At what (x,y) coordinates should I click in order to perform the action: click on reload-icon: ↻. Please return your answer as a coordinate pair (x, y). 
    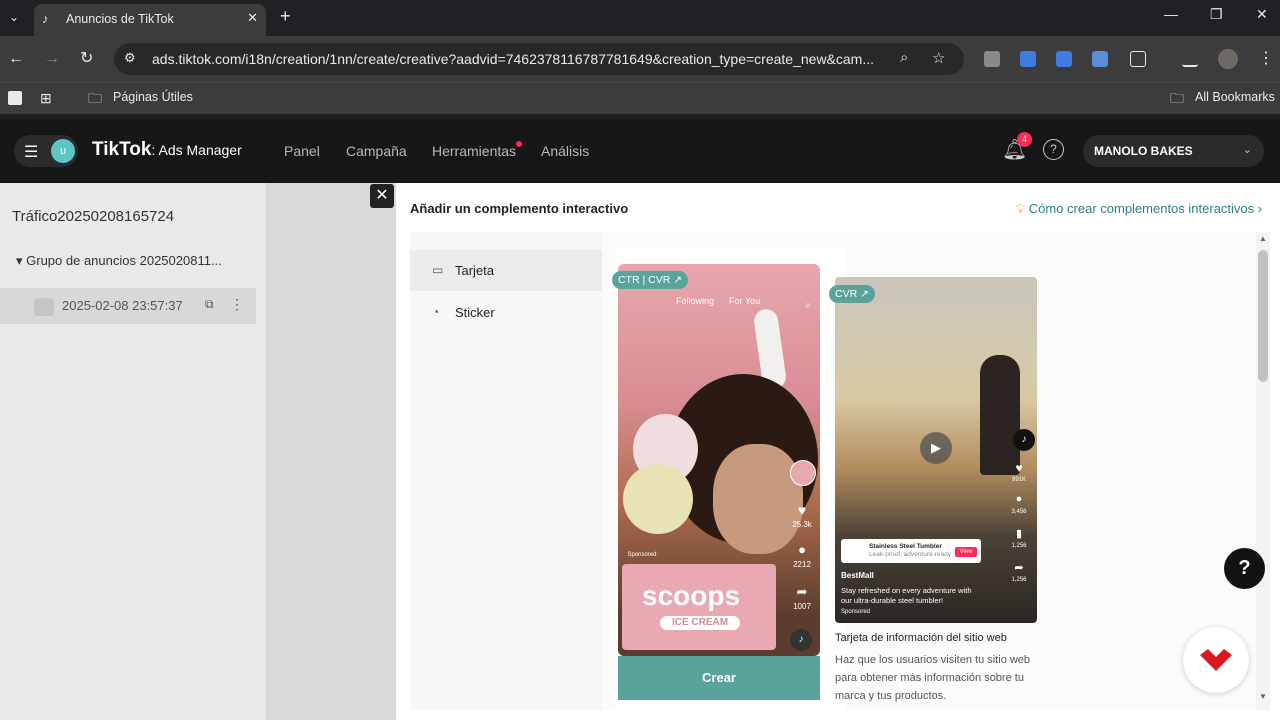
    Looking at the image, I should click on (86, 59).